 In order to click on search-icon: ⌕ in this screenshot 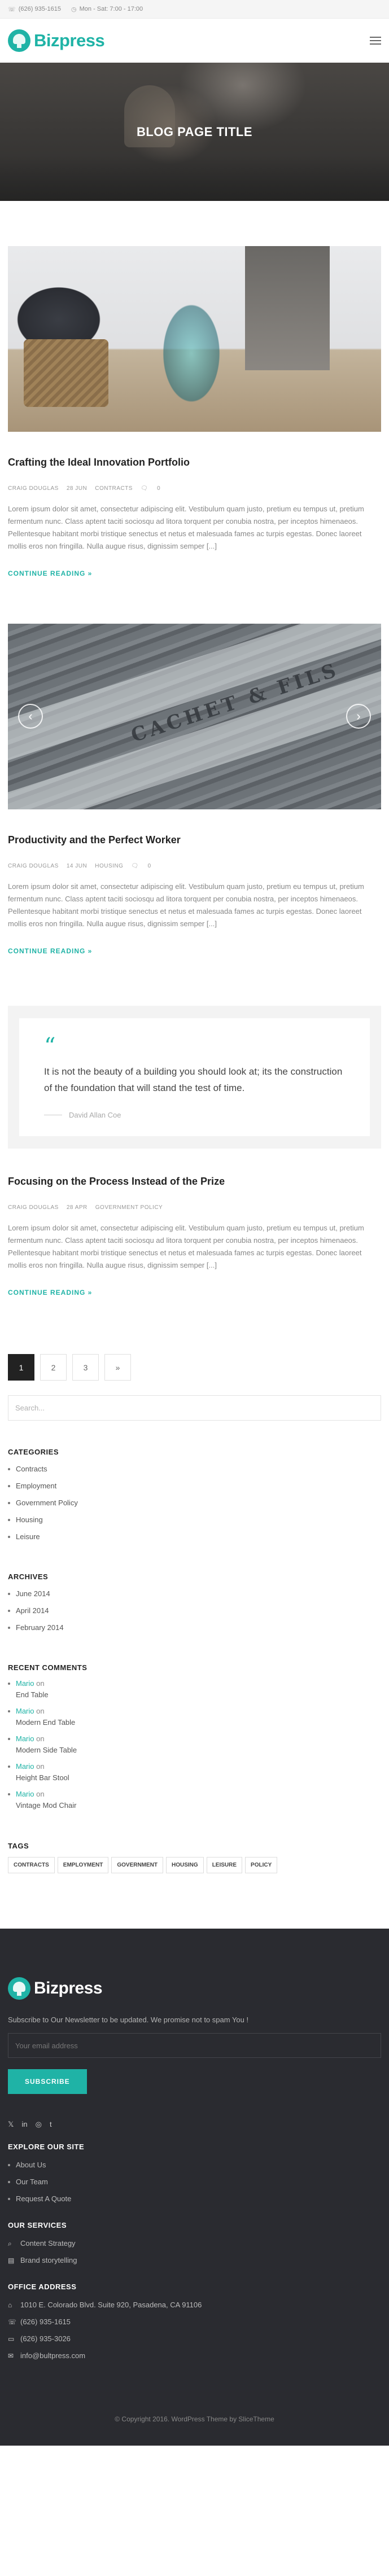, I will do `click(10, 2244)`.